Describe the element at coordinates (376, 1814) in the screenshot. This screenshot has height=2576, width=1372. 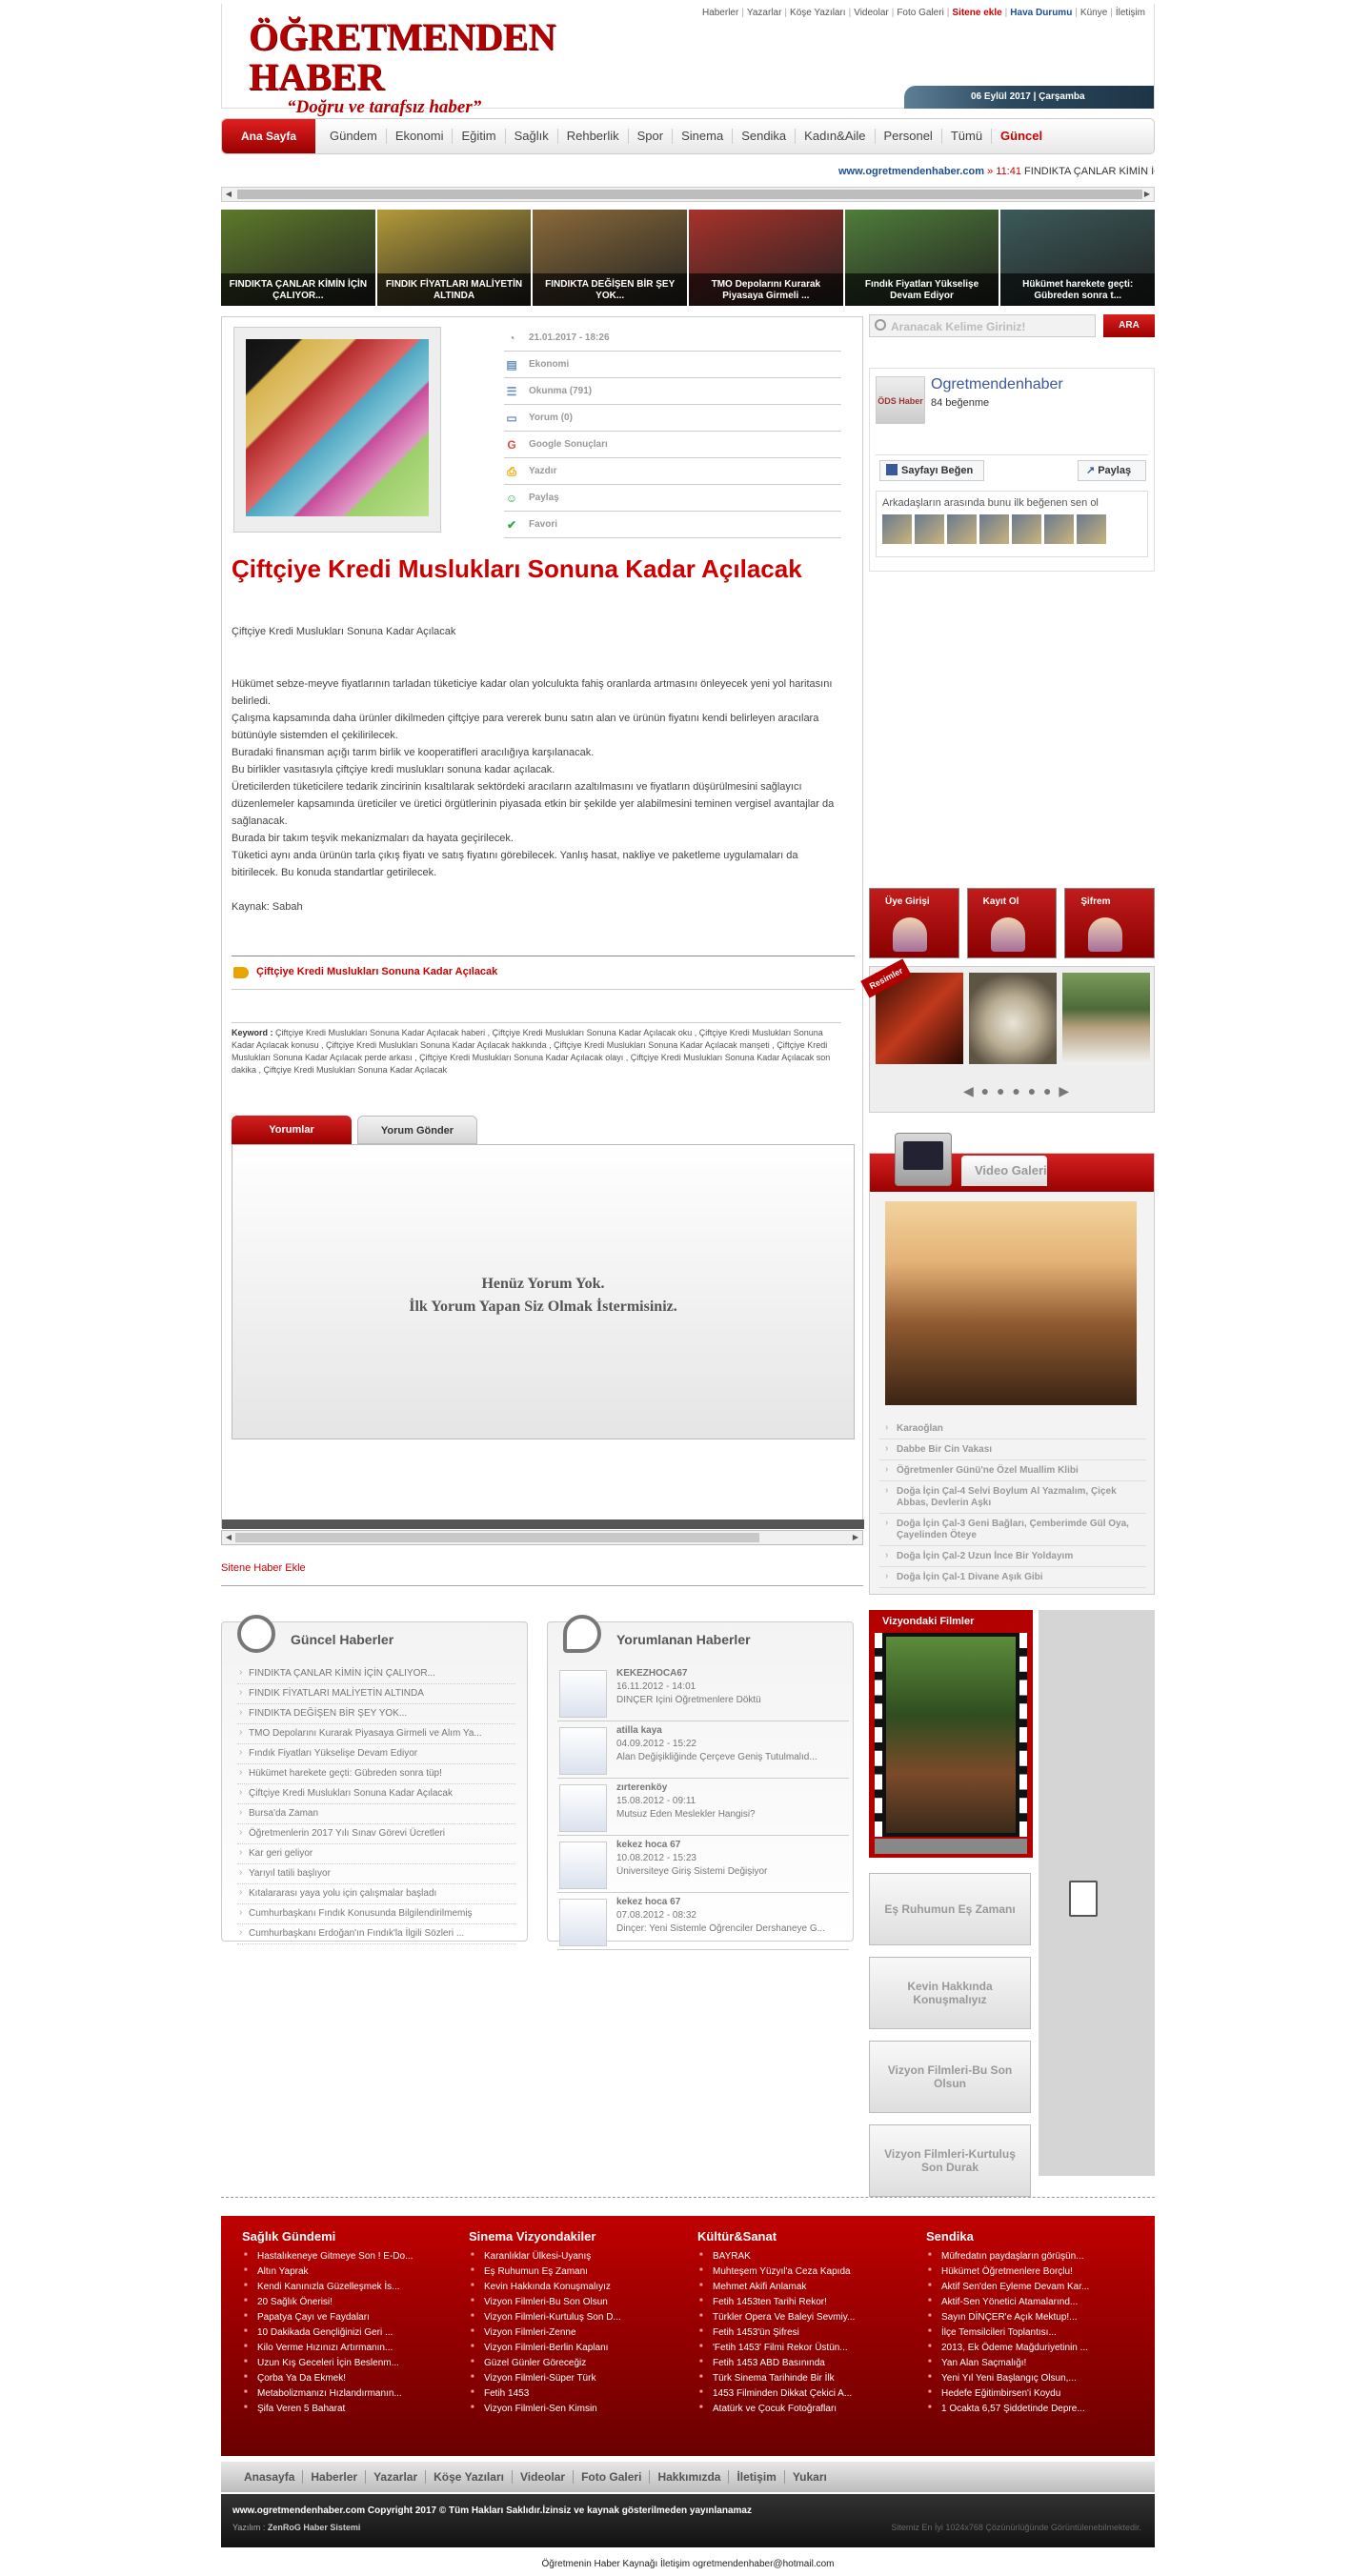
I see `list-item: Bursa'da Zaman` at that location.